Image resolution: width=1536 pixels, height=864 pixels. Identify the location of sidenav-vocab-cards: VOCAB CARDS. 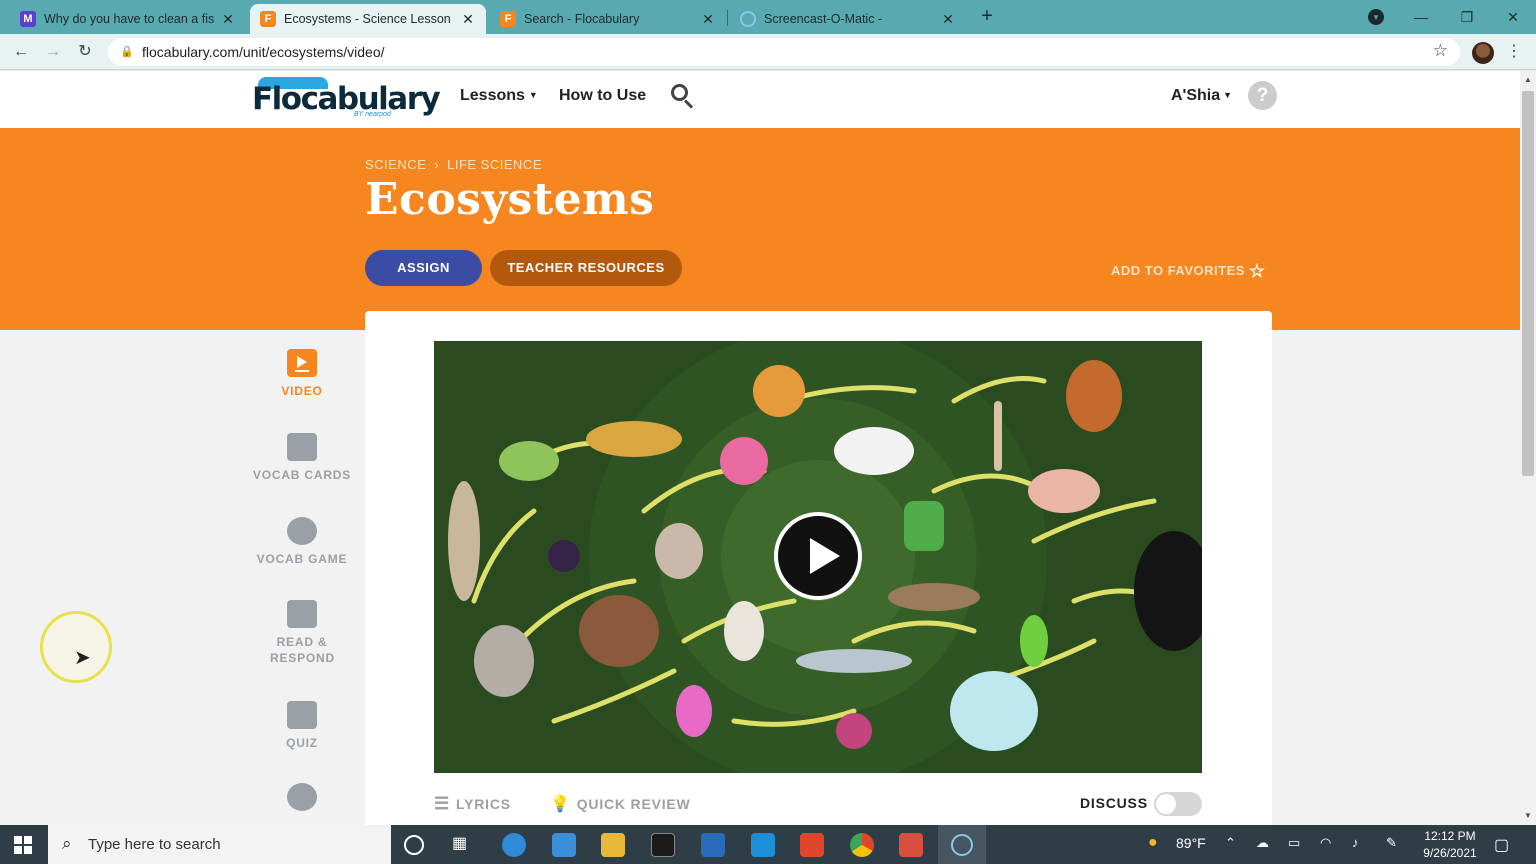
(302, 458).